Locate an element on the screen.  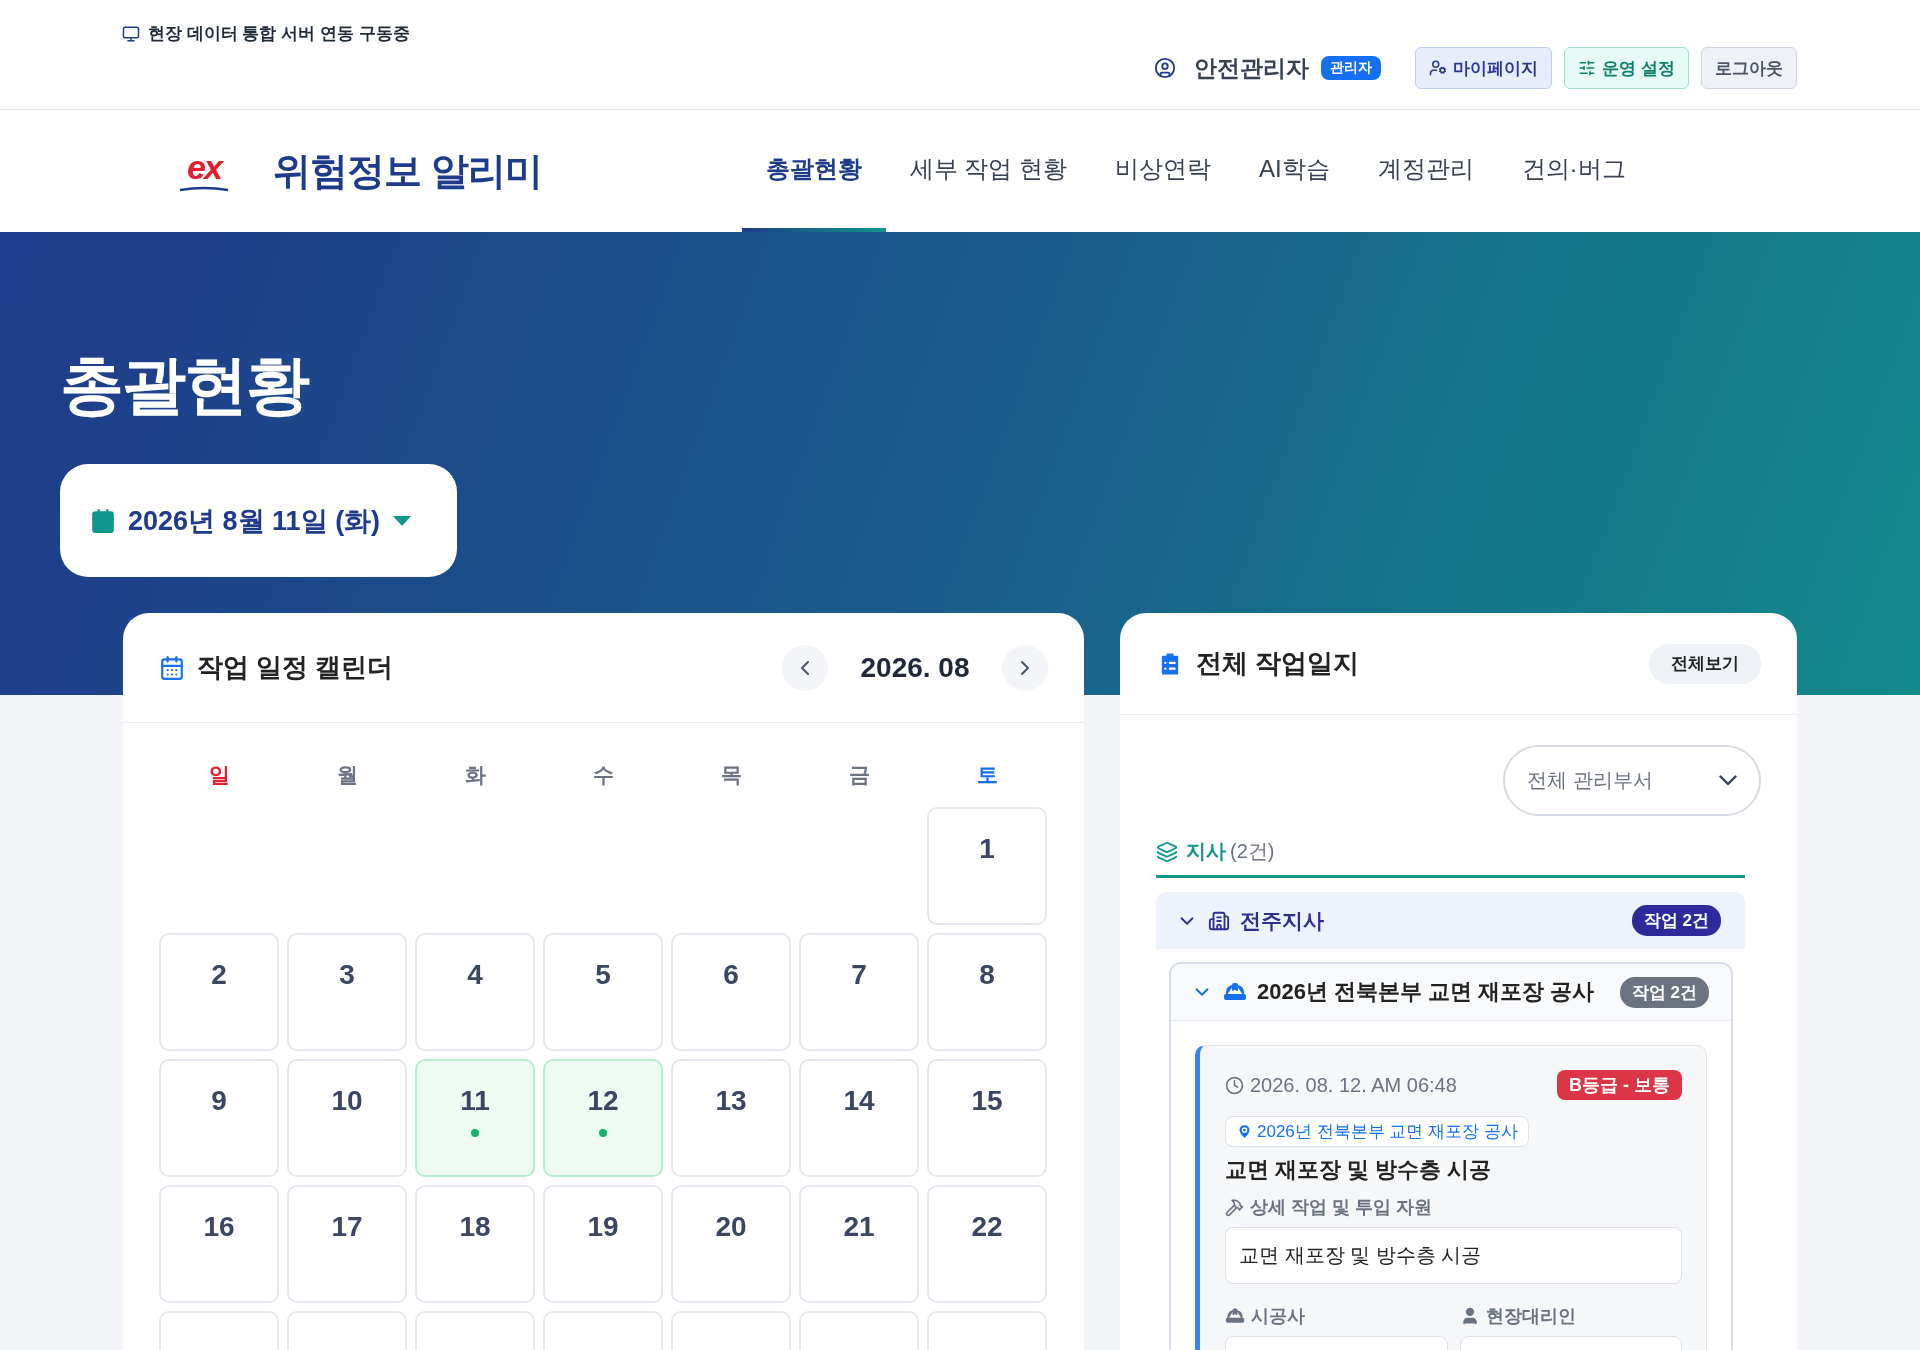
grade-badge: B등급 - 보통 is located at coordinates (1619, 1085).